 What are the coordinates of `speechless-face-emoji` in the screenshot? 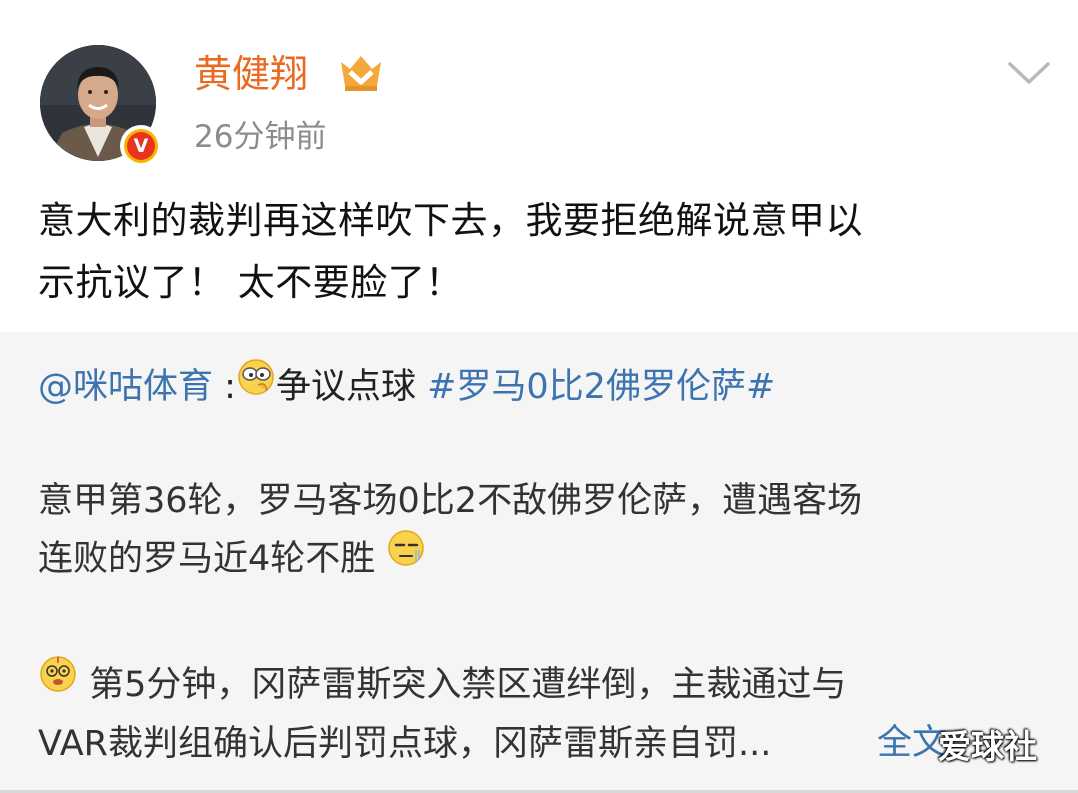 It's located at (406, 557).